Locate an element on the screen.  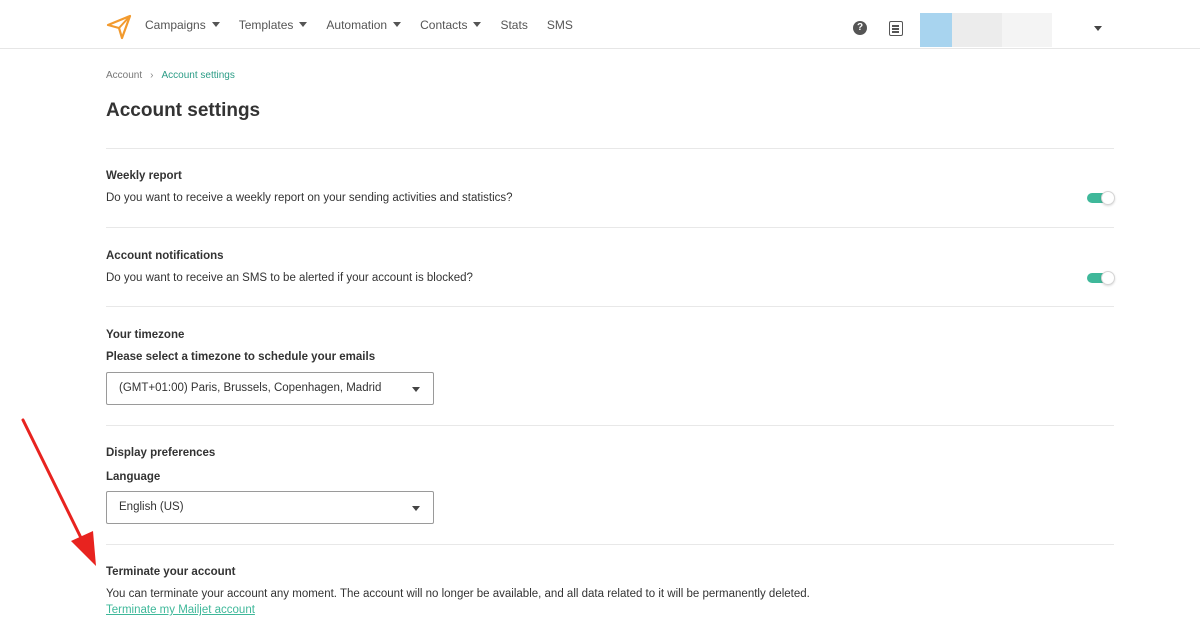
annotation-arrow-icon is located at coordinates (58, 492).